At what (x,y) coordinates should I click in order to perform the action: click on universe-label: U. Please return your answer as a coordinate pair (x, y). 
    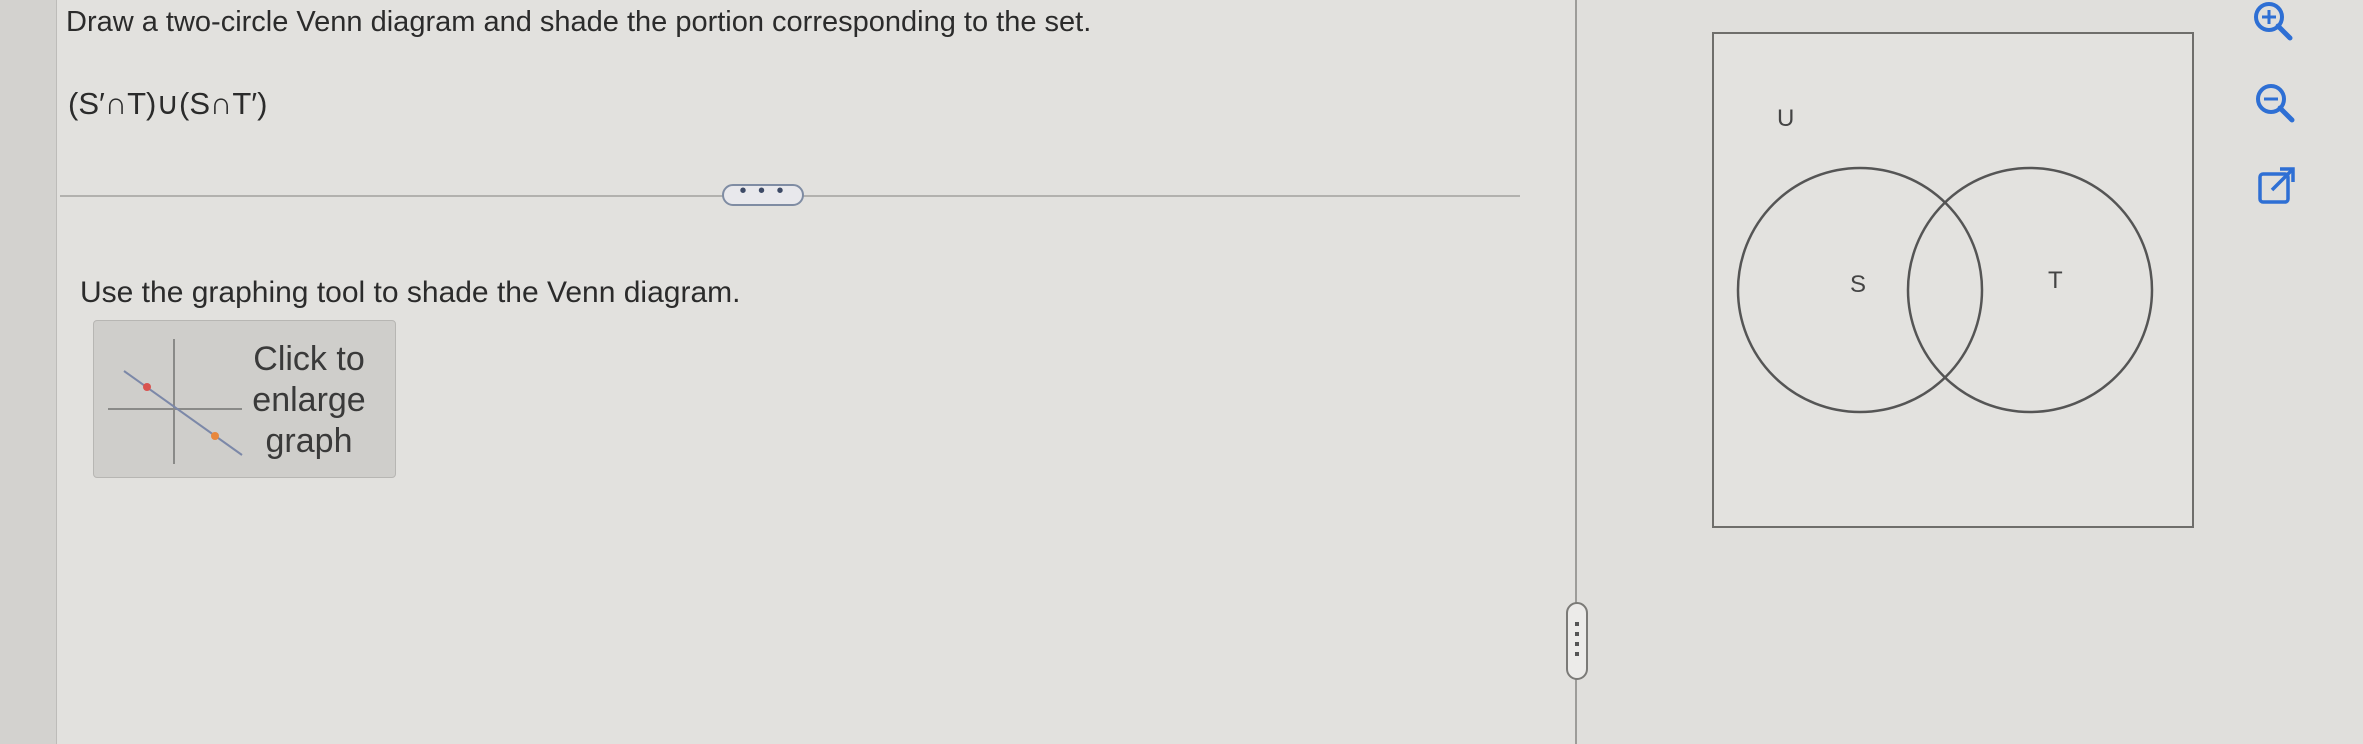
    Looking at the image, I should click on (1785, 118).